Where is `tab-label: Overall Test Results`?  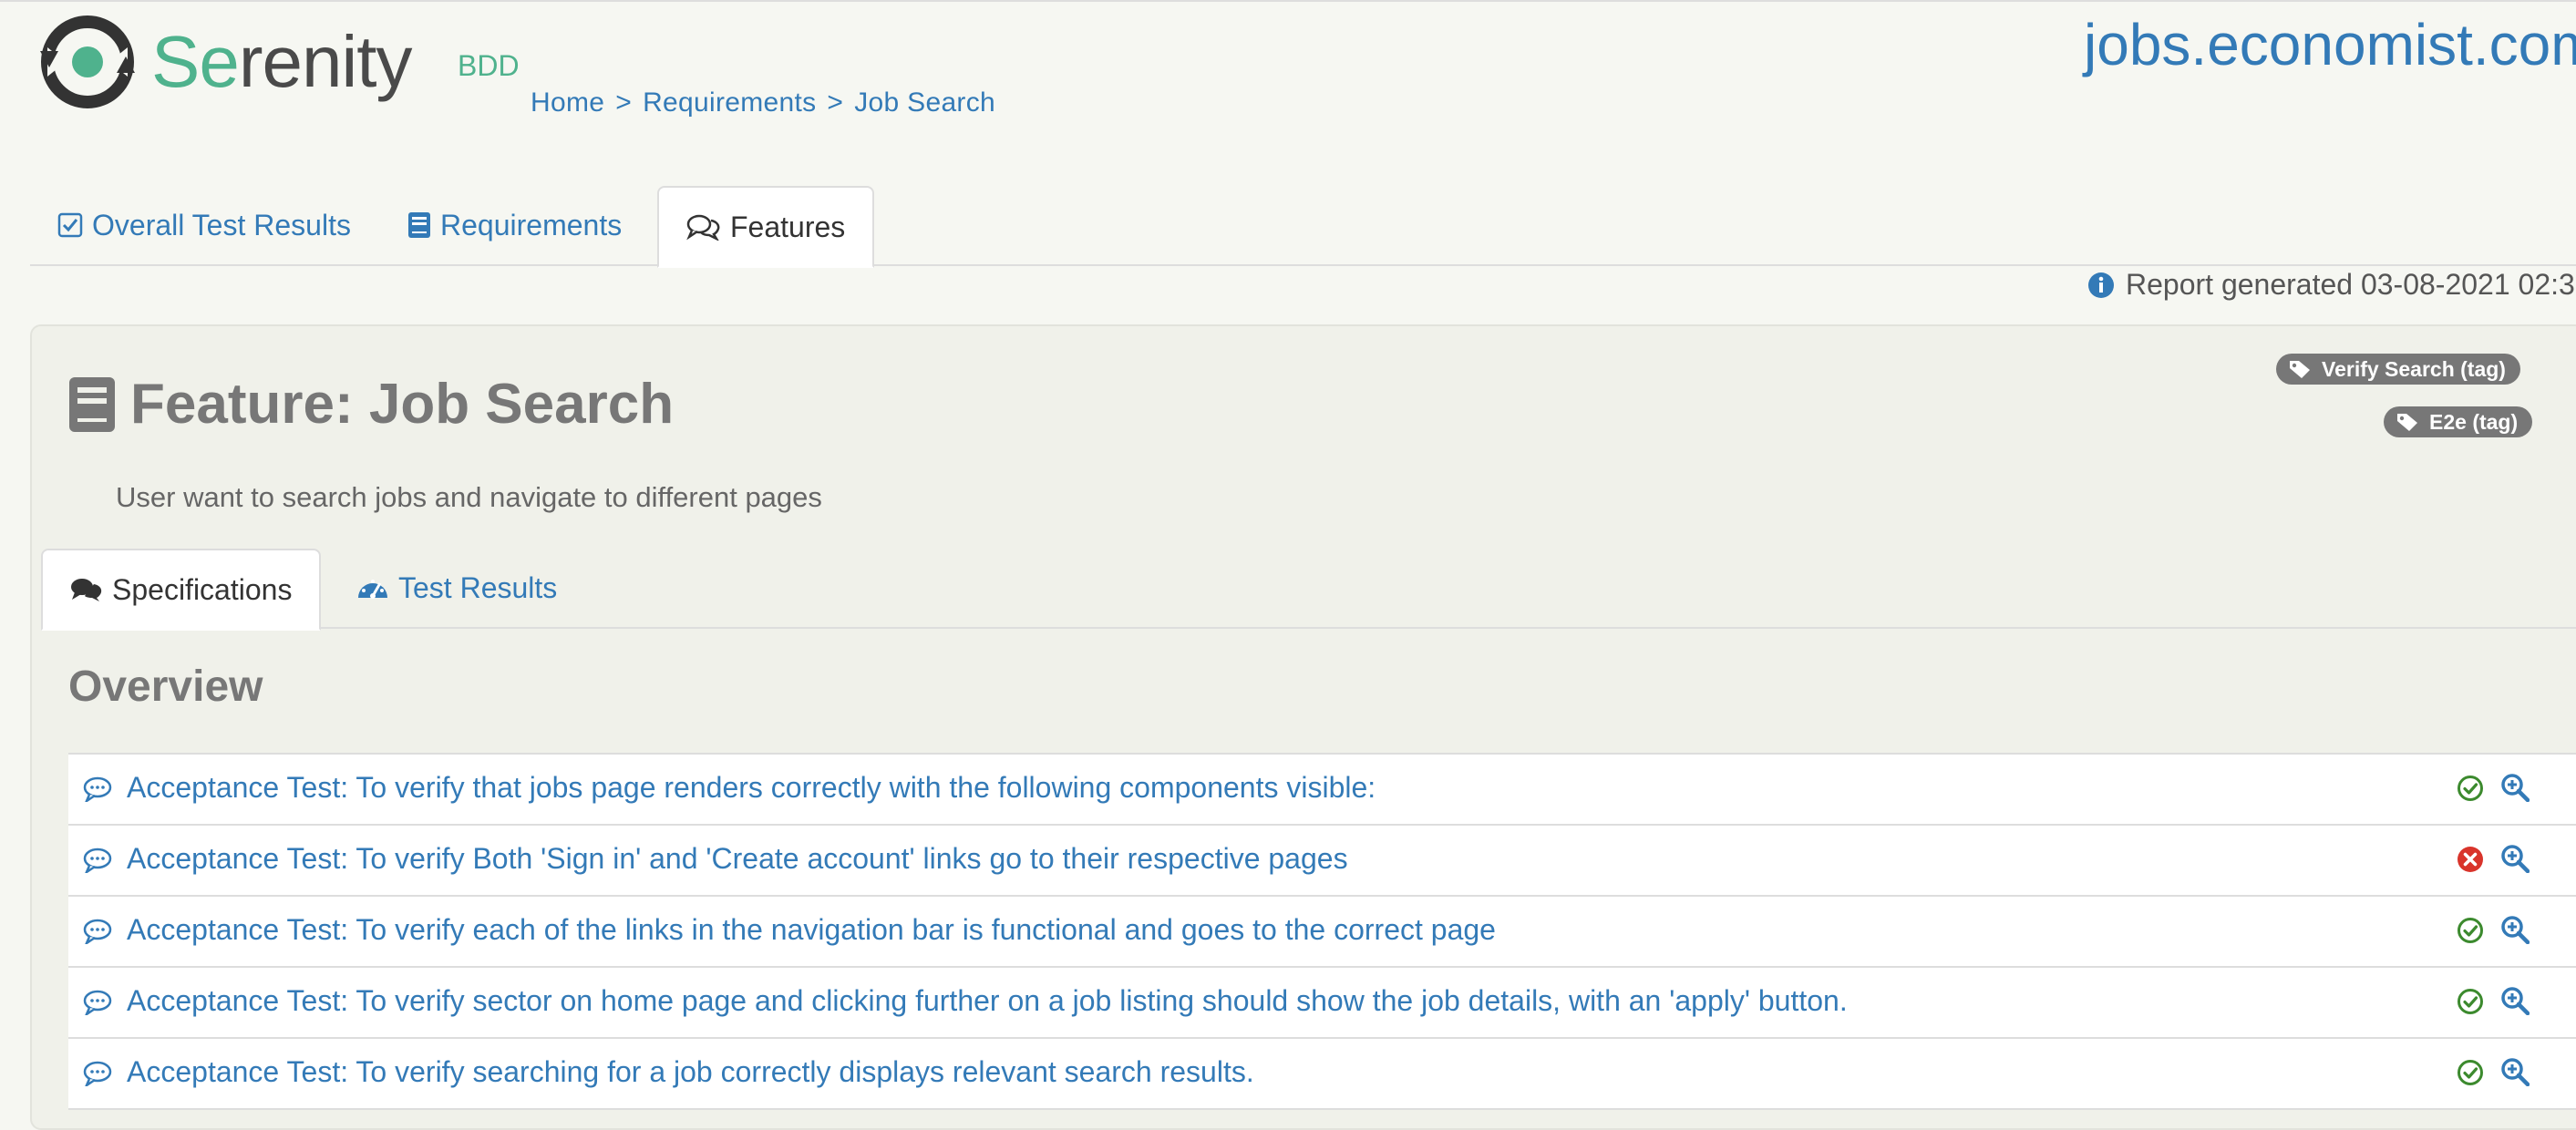
tab-label: Overall Test Results is located at coordinates (221, 224).